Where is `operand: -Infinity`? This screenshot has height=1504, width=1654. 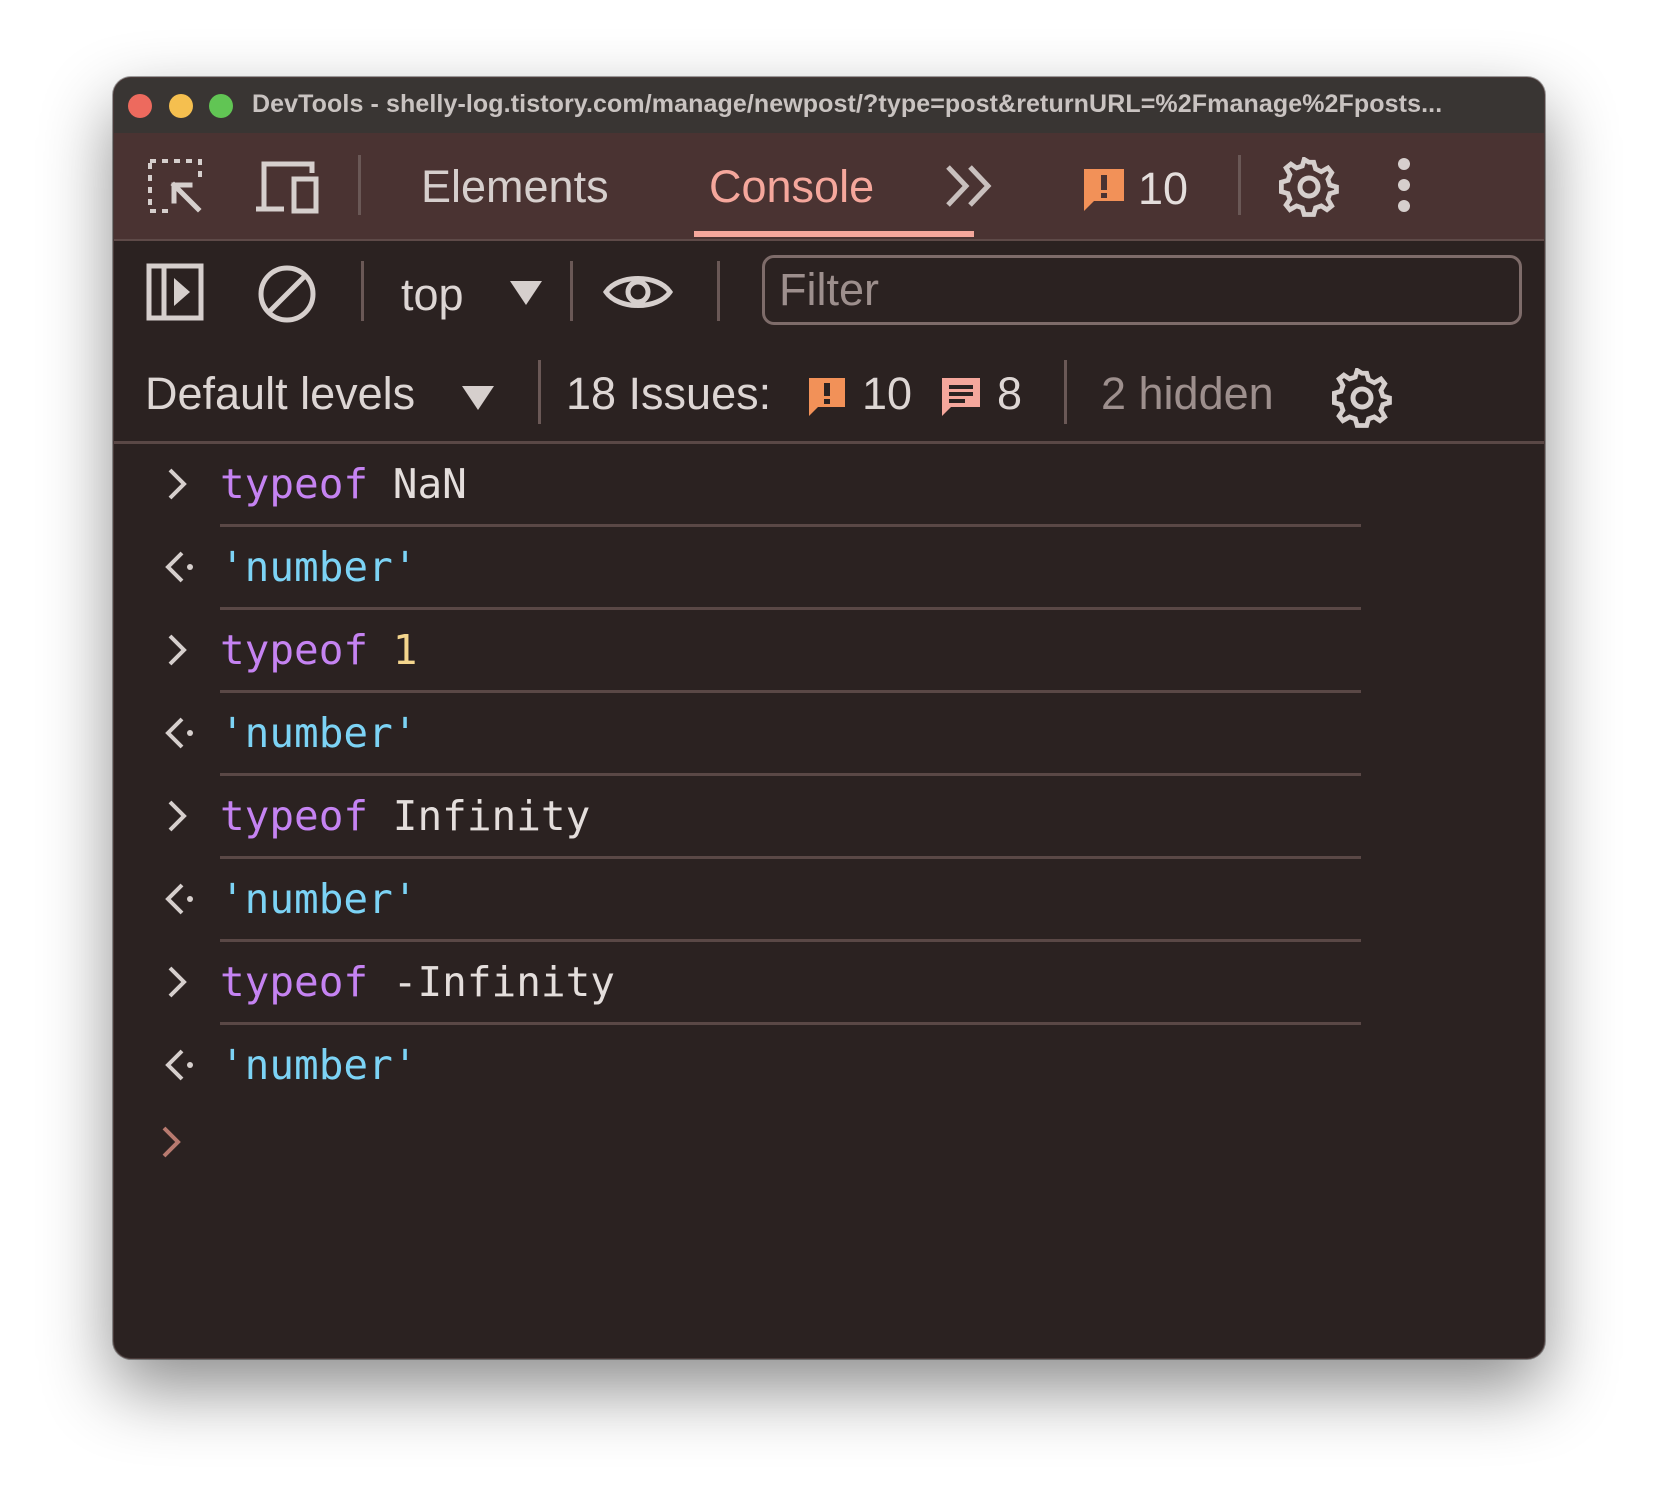
operand: -Infinity is located at coordinates (503, 982).